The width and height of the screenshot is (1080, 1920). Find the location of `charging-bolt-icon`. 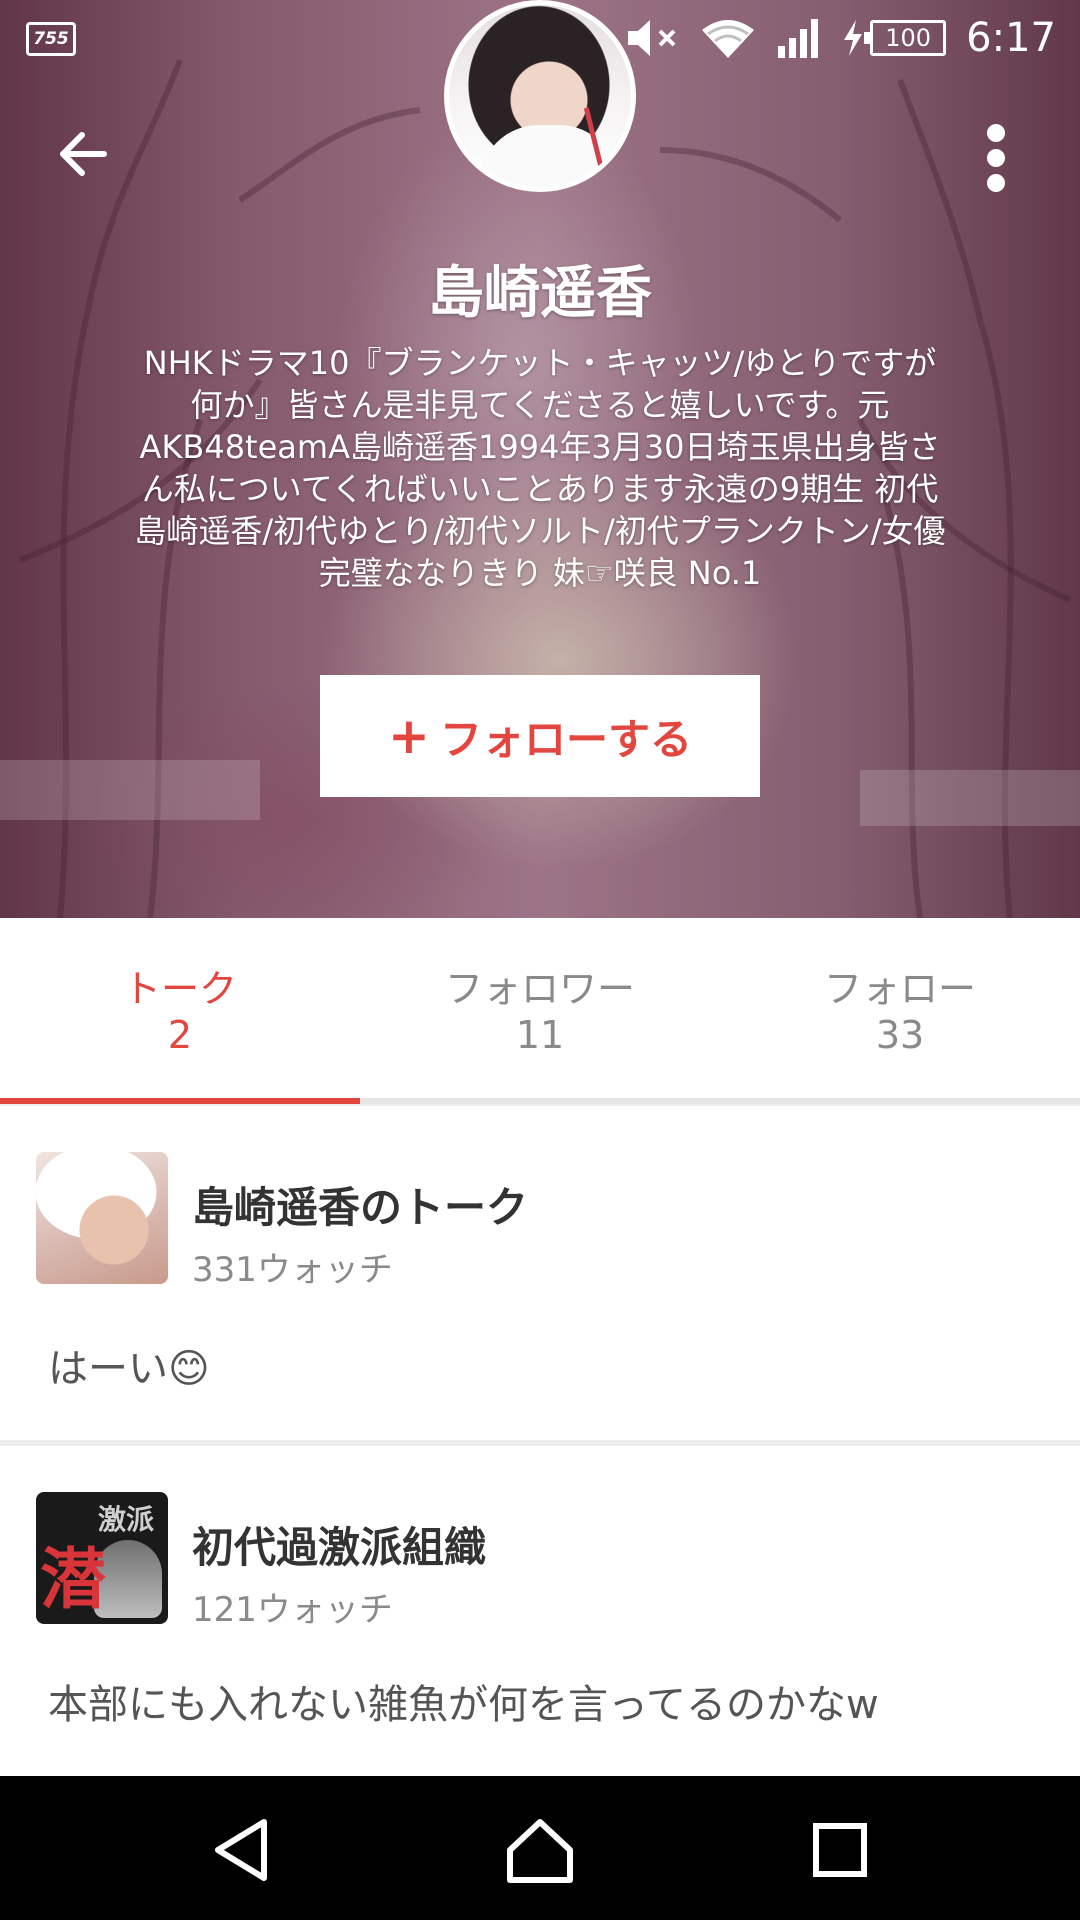

charging-bolt-icon is located at coordinates (853, 38).